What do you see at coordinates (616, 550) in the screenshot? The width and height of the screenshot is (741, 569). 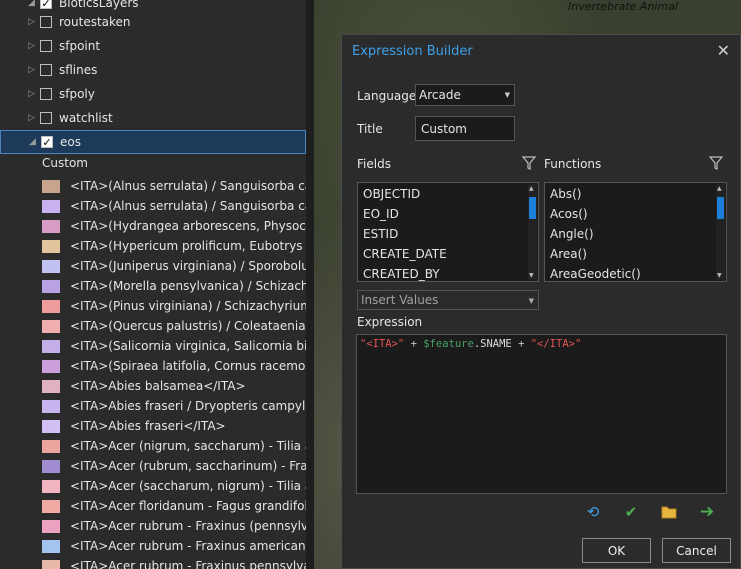 I see `ok-button: OK` at bounding box center [616, 550].